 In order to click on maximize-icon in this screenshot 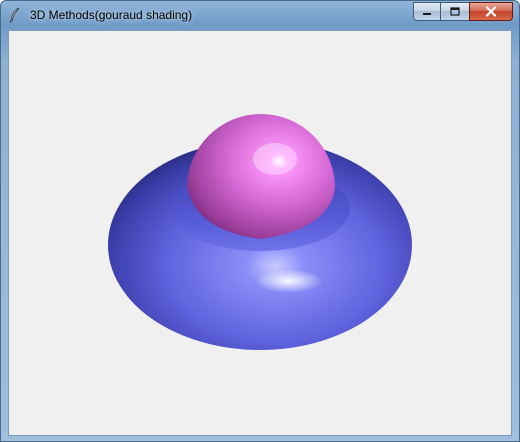, I will do `click(455, 11)`.